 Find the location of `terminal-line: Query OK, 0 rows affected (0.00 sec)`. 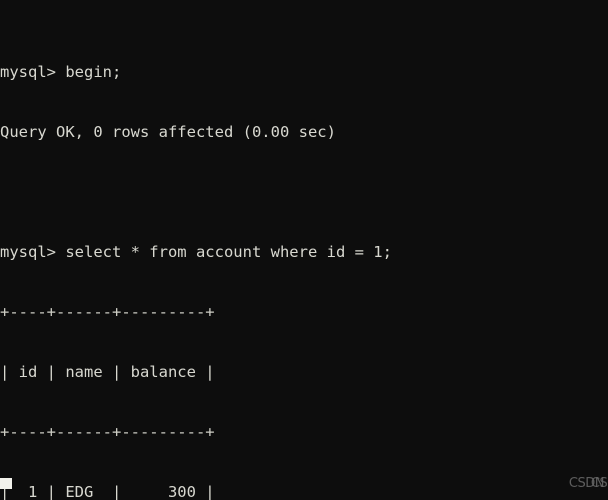

terminal-line: Query OK, 0 rows affected (0.00 sec) is located at coordinates (168, 132).